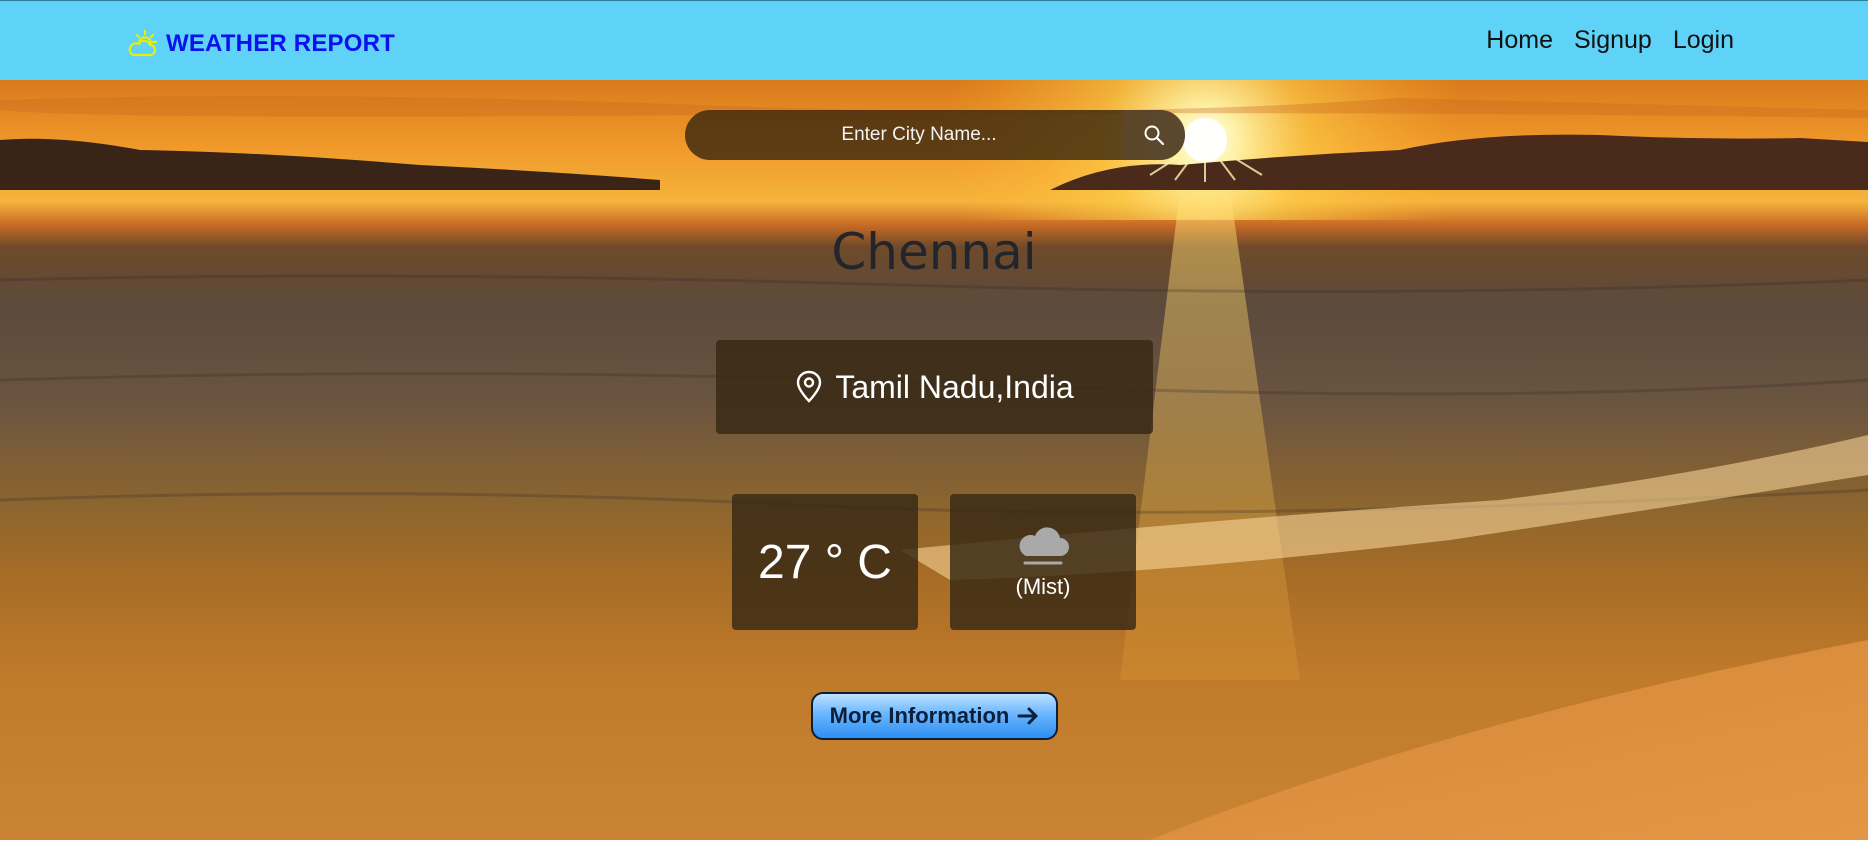 This screenshot has height=841, width=1868. Describe the element at coordinates (809, 386) in the screenshot. I see `map-pin-icon` at that location.